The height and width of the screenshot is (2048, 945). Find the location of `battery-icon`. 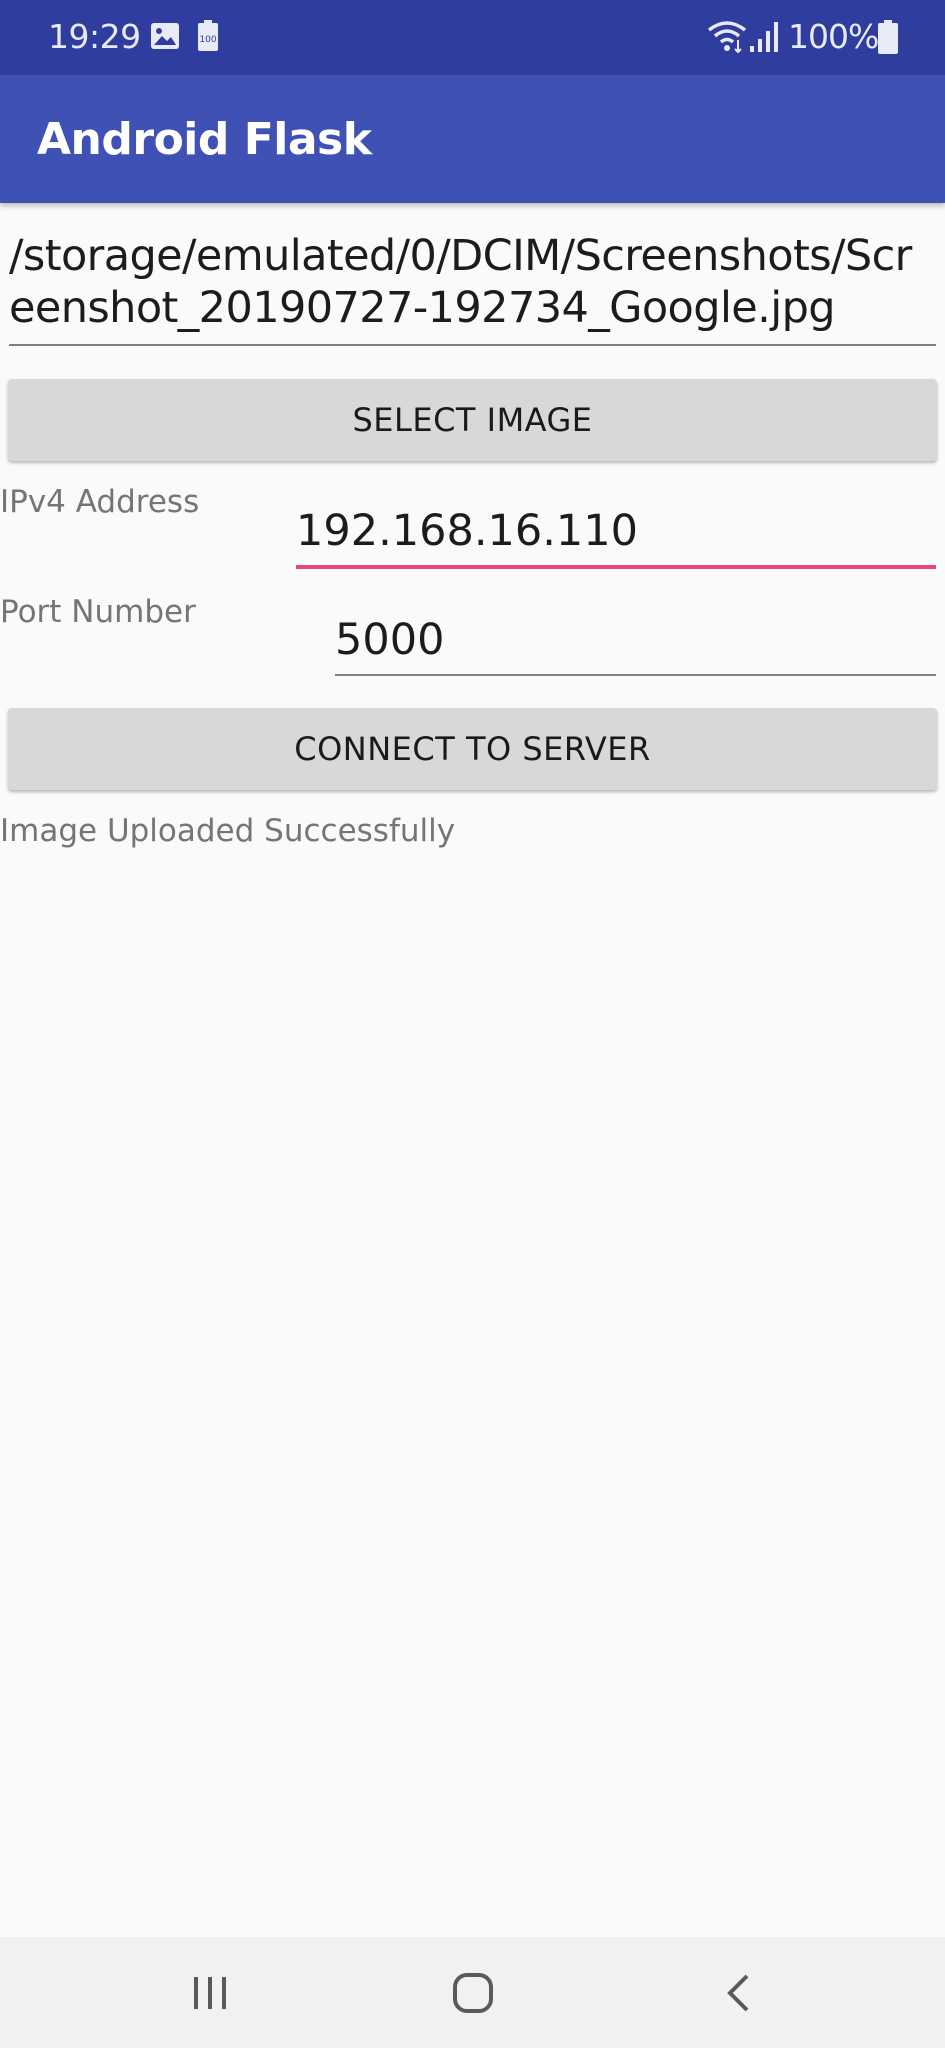

battery-icon is located at coordinates (888, 37).